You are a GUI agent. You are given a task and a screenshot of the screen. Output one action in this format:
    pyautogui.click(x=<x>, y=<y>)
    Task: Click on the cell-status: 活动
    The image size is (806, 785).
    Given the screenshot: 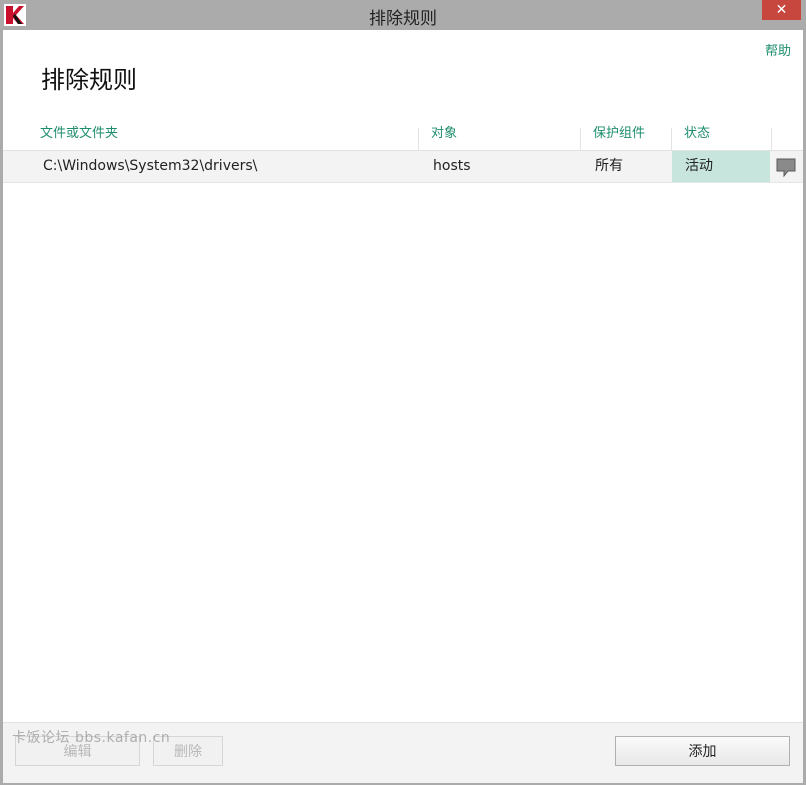 What is the action you would take?
    pyautogui.click(x=721, y=166)
    